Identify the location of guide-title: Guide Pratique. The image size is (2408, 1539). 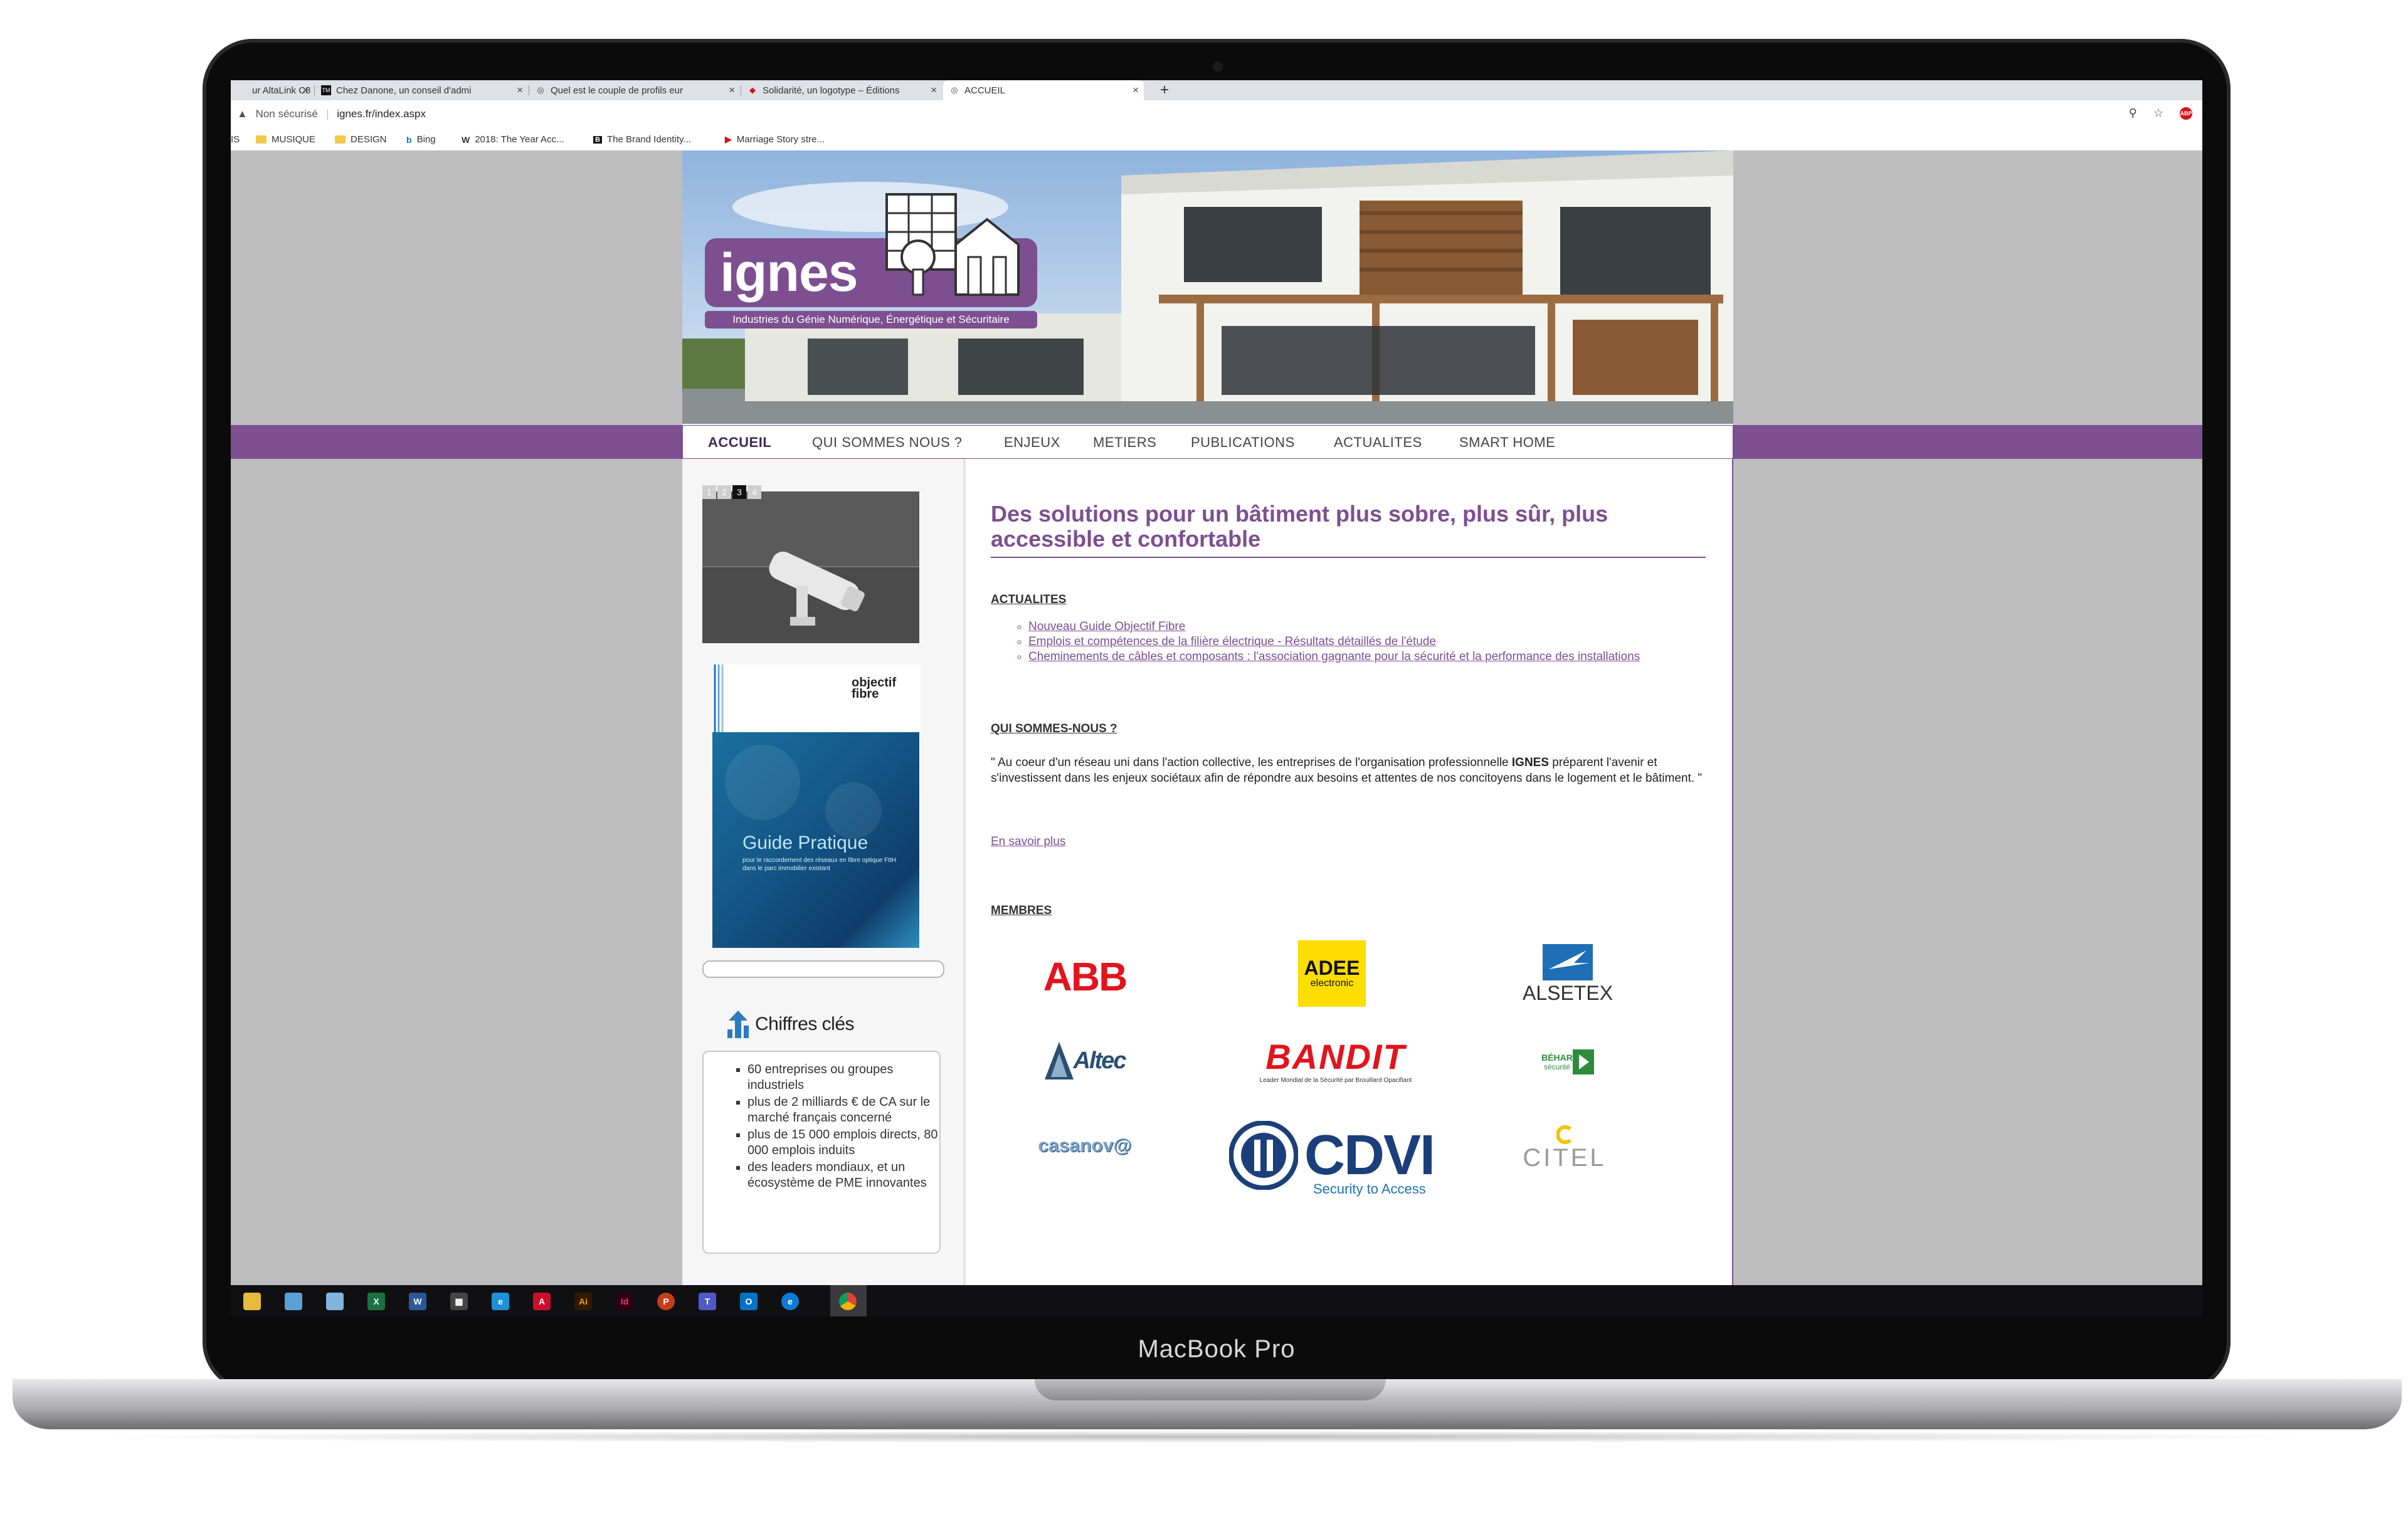
(806, 843).